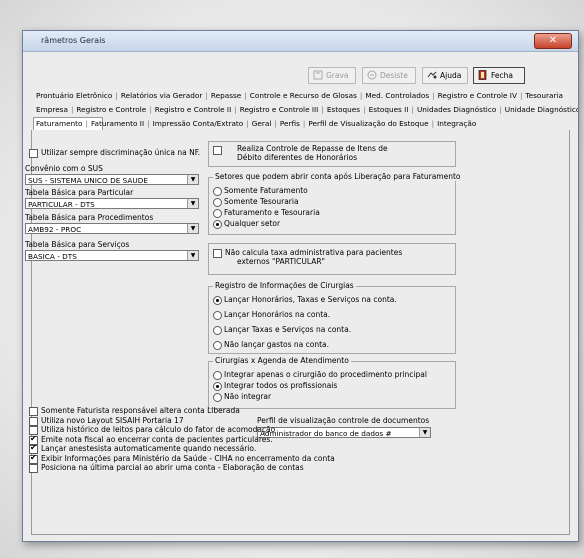 This screenshot has width=584, height=558. Describe the element at coordinates (300, 41) in the screenshot. I see `title-bar: râmetros Gerais ✕` at that location.